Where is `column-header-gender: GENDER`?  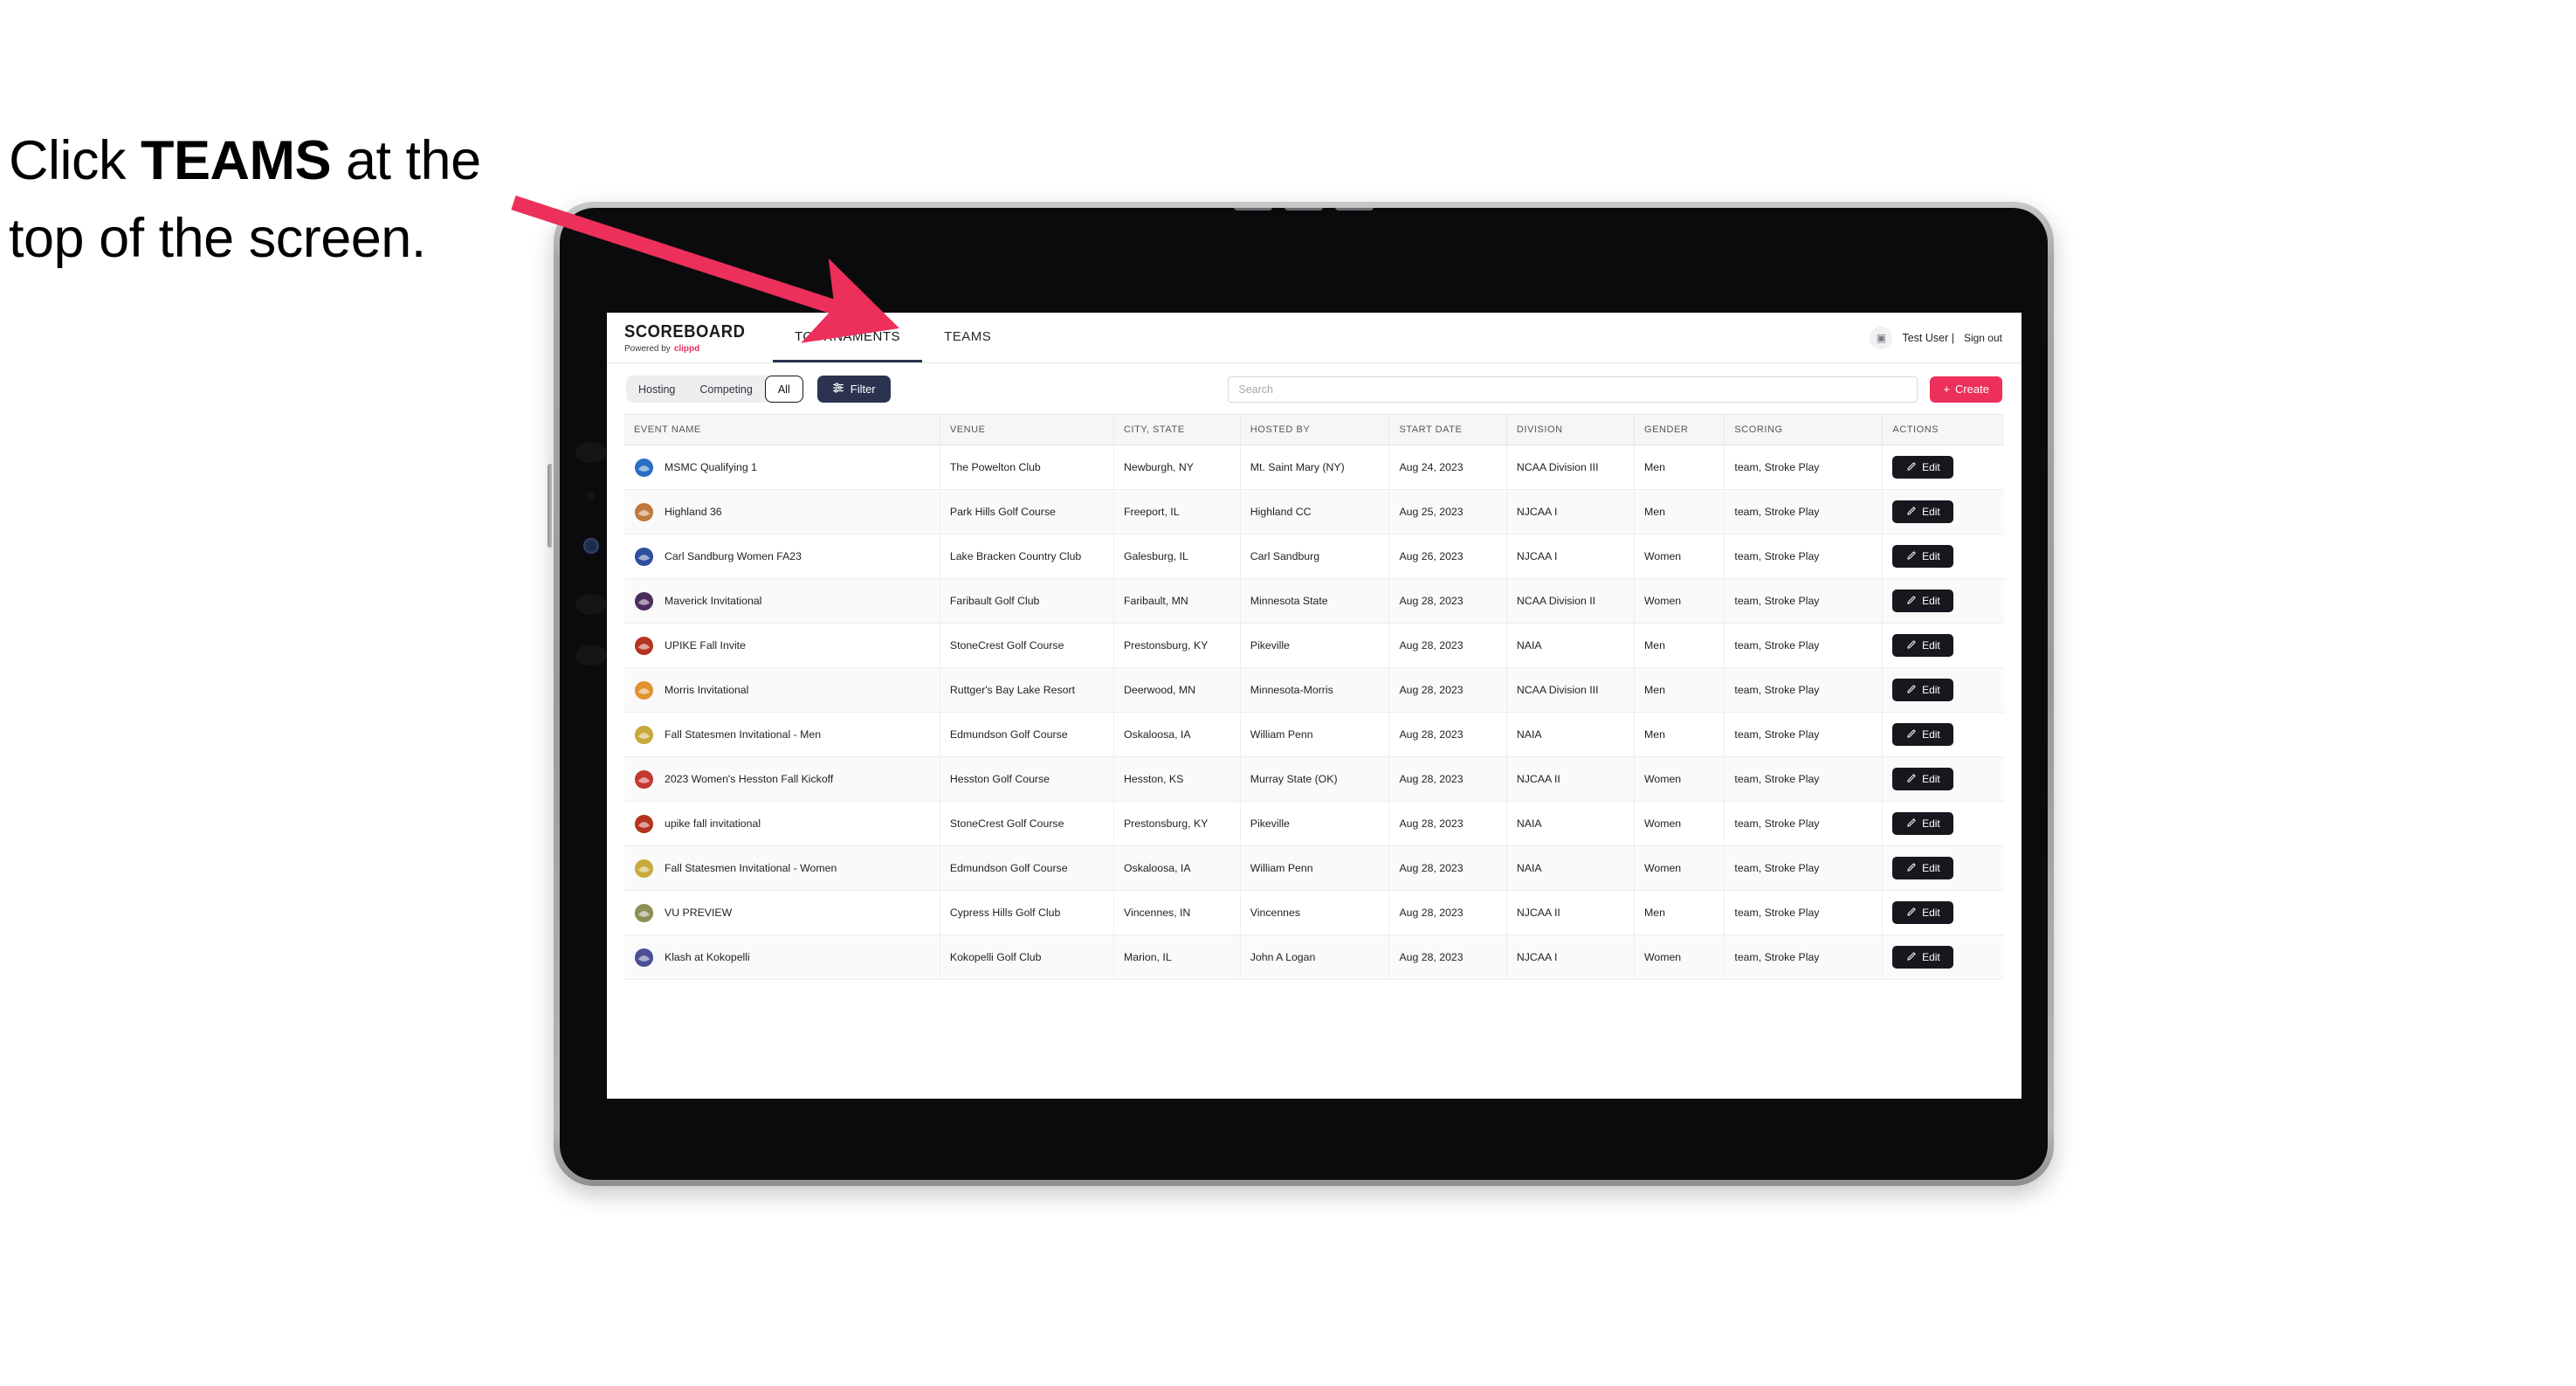
column-header-gender: GENDER is located at coordinates (1679, 430).